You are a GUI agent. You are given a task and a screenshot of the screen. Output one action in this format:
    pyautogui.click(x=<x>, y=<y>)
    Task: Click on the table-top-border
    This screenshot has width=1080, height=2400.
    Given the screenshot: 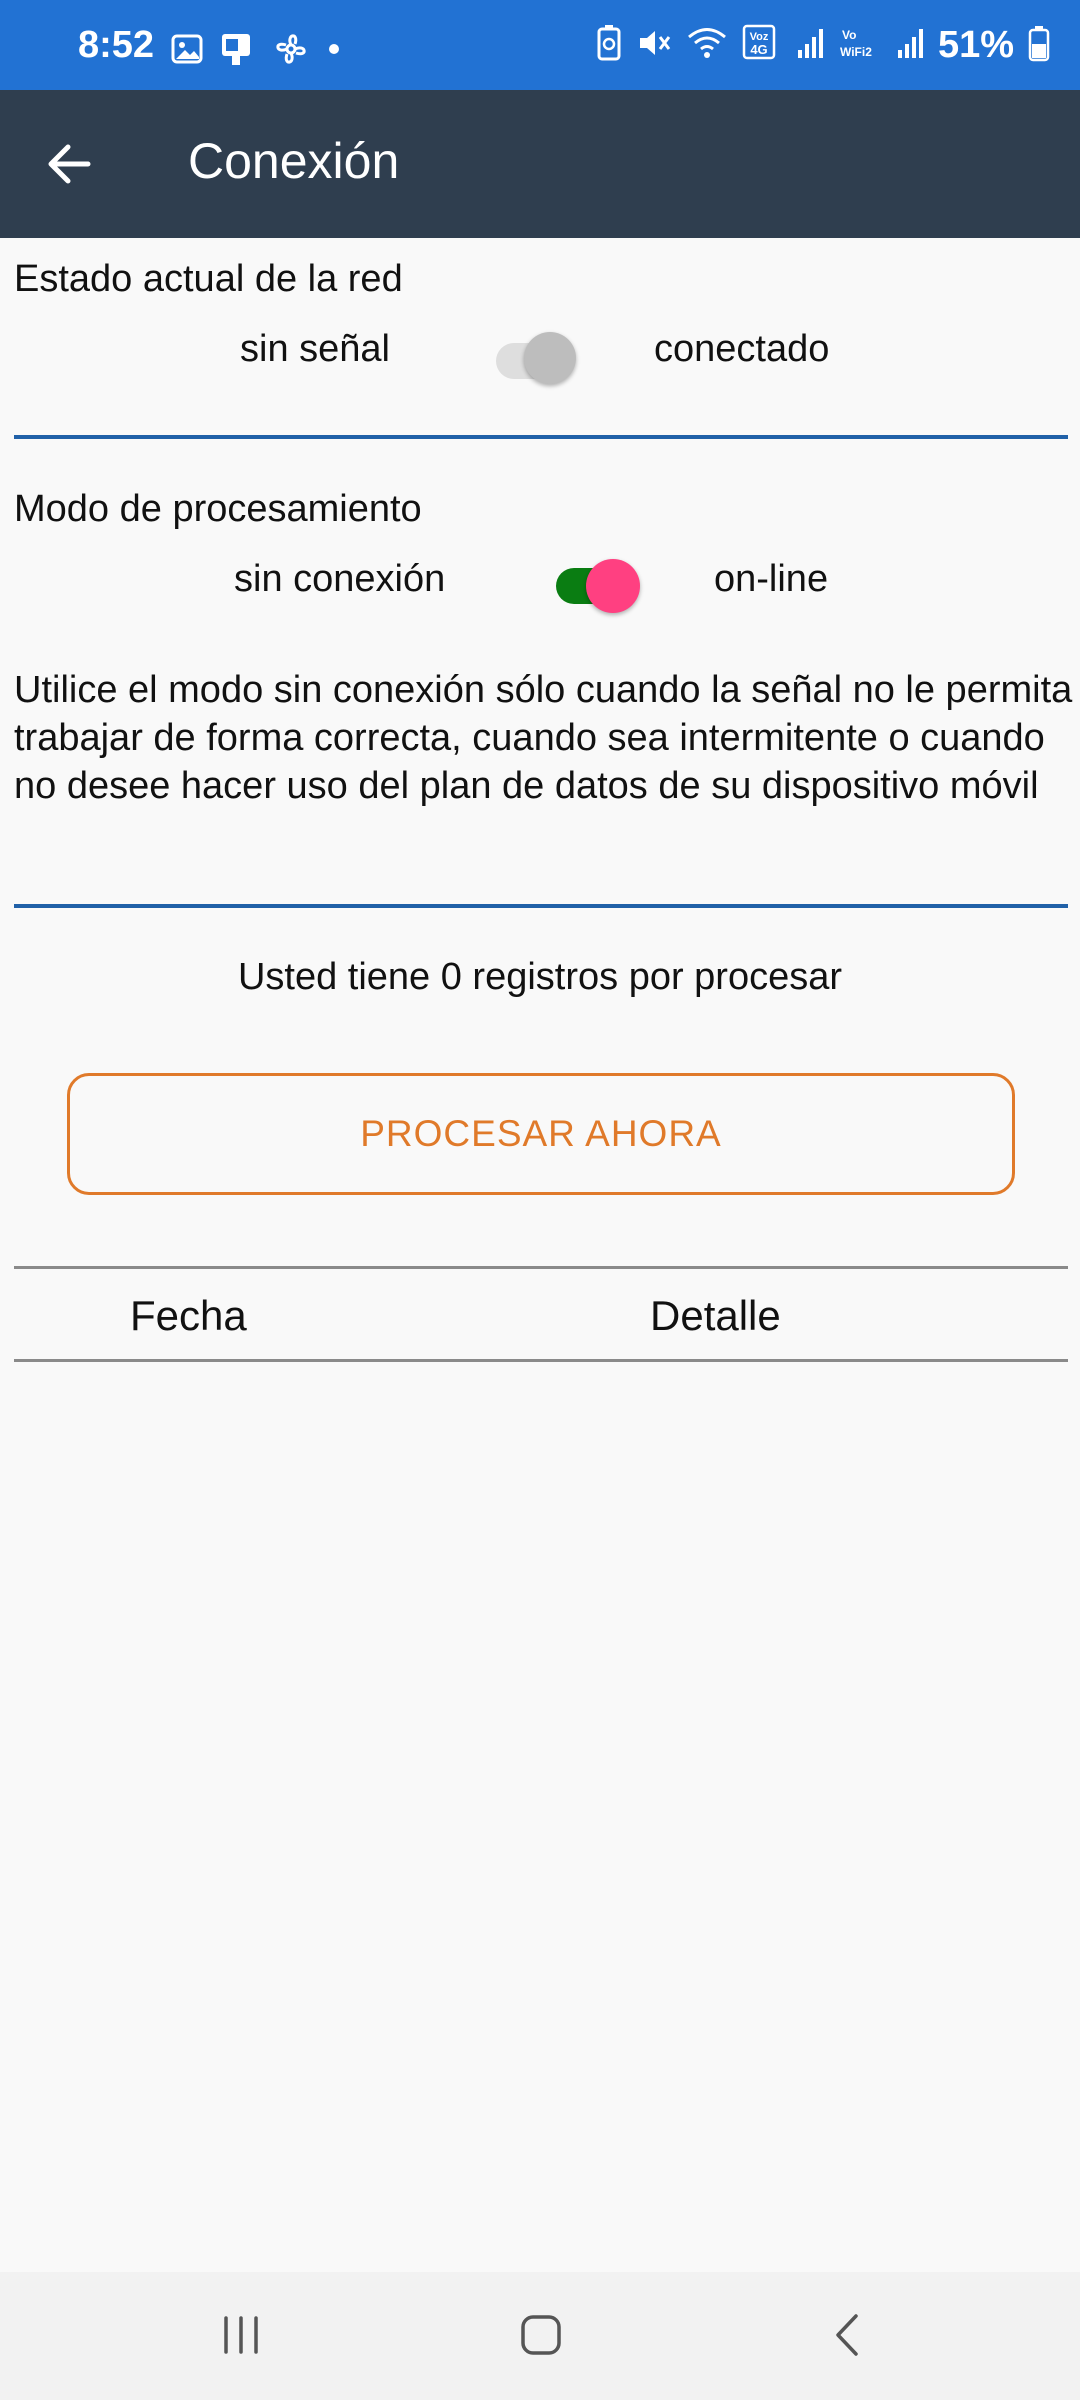 What is the action you would take?
    pyautogui.click(x=541, y=1267)
    